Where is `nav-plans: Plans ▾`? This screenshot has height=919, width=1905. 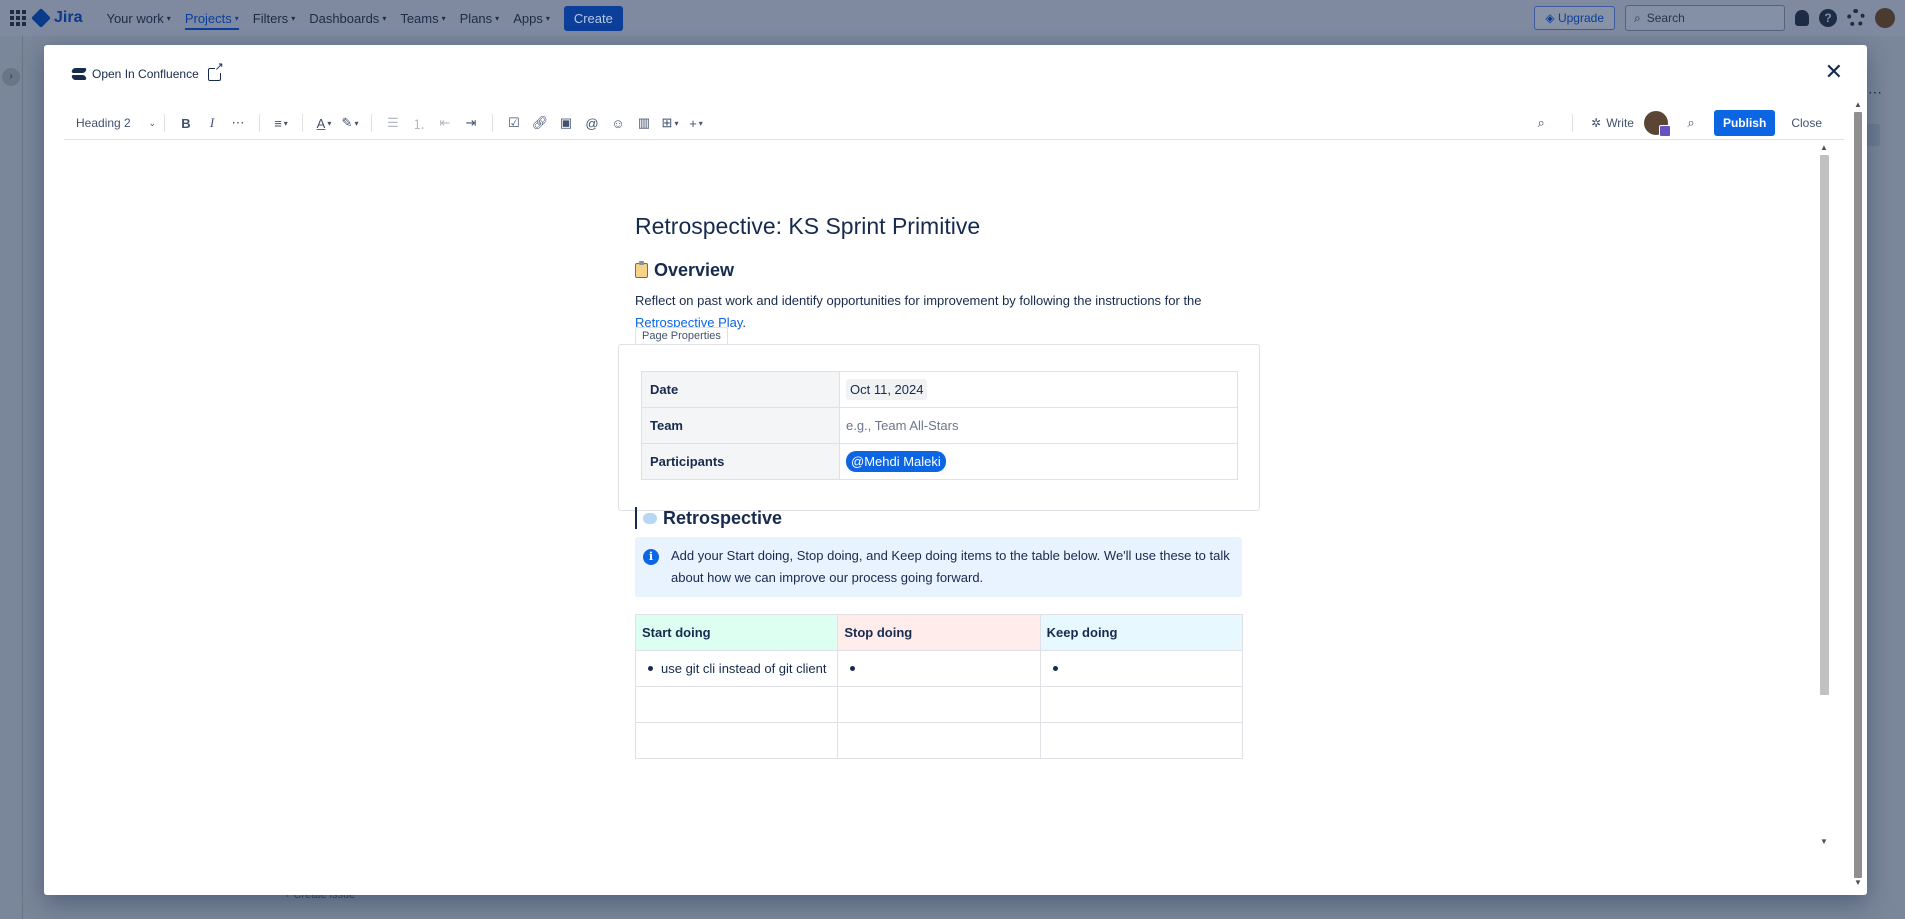
nav-plans: Plans ▾ is located at coordinates (480, 18).